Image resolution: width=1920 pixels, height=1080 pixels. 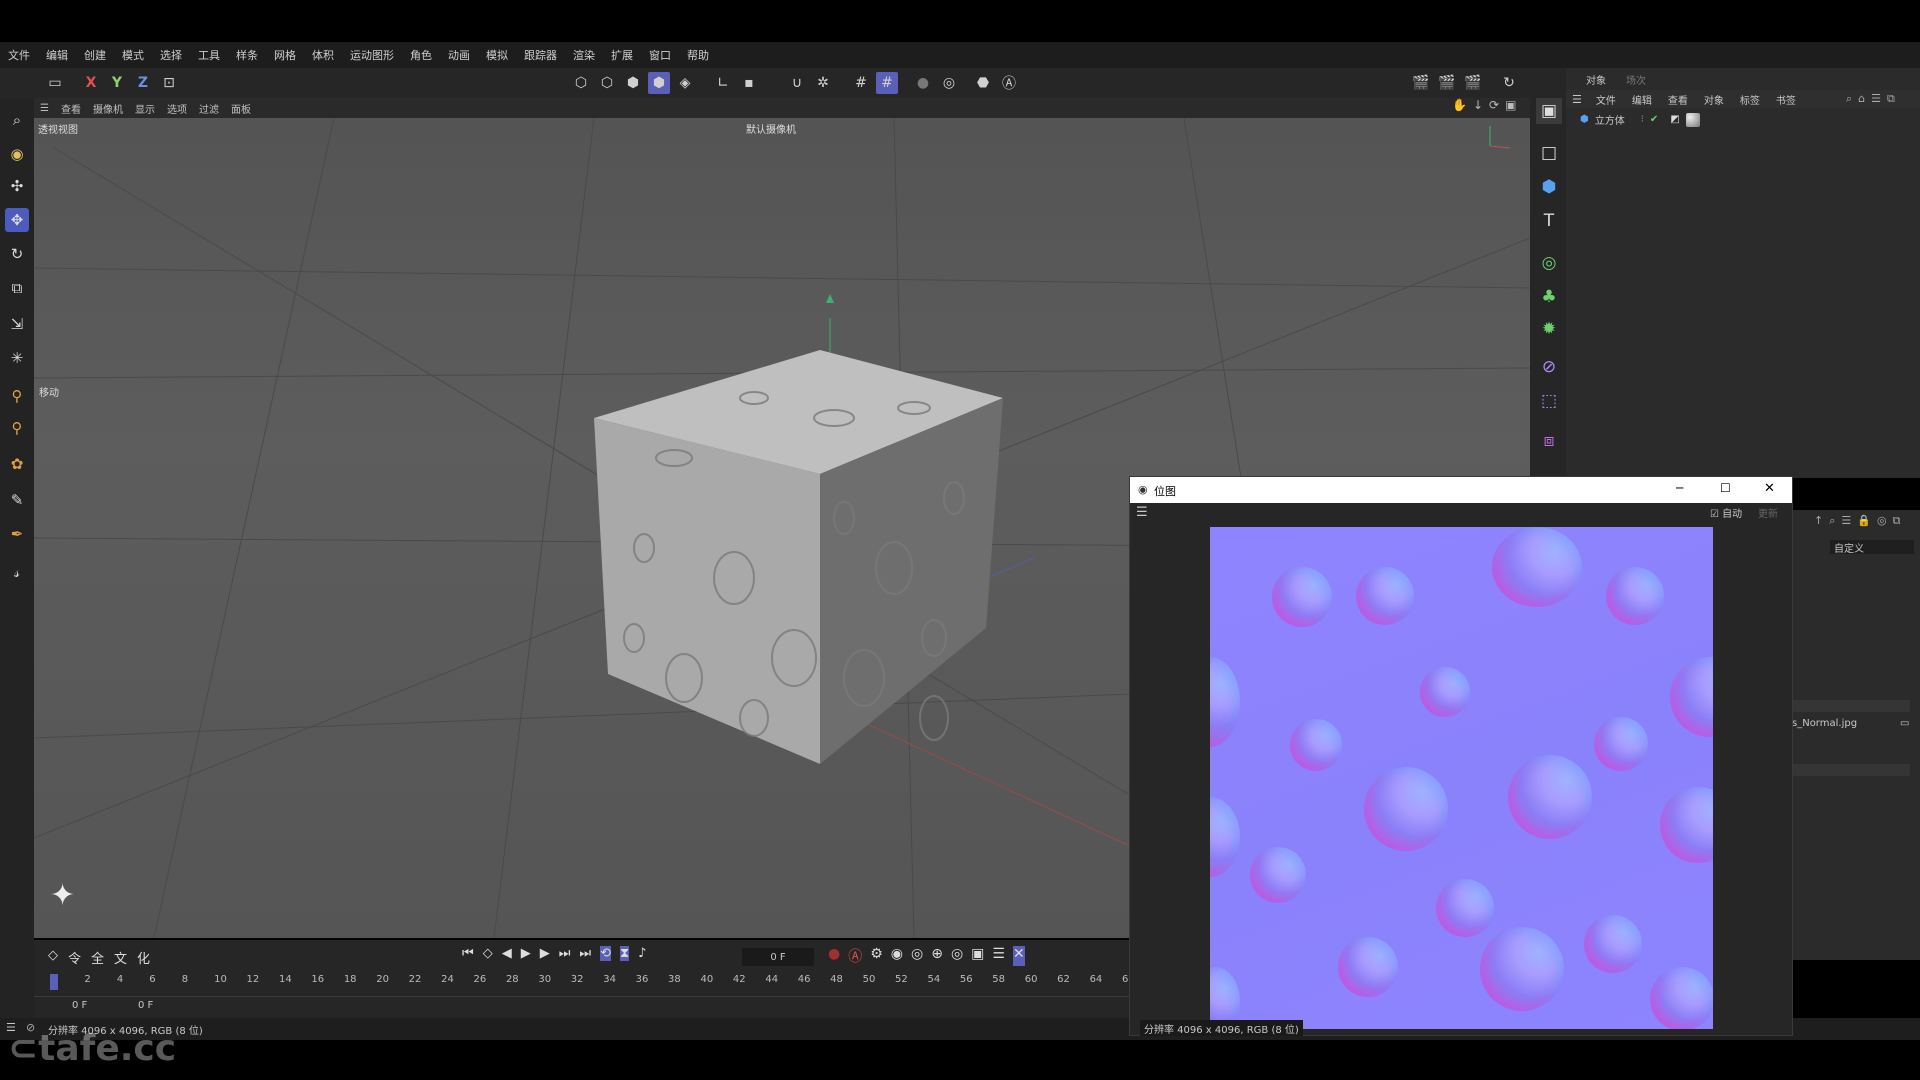 I want to click on transfer-tool-icon: ⇲, so click(x=17, y=324).